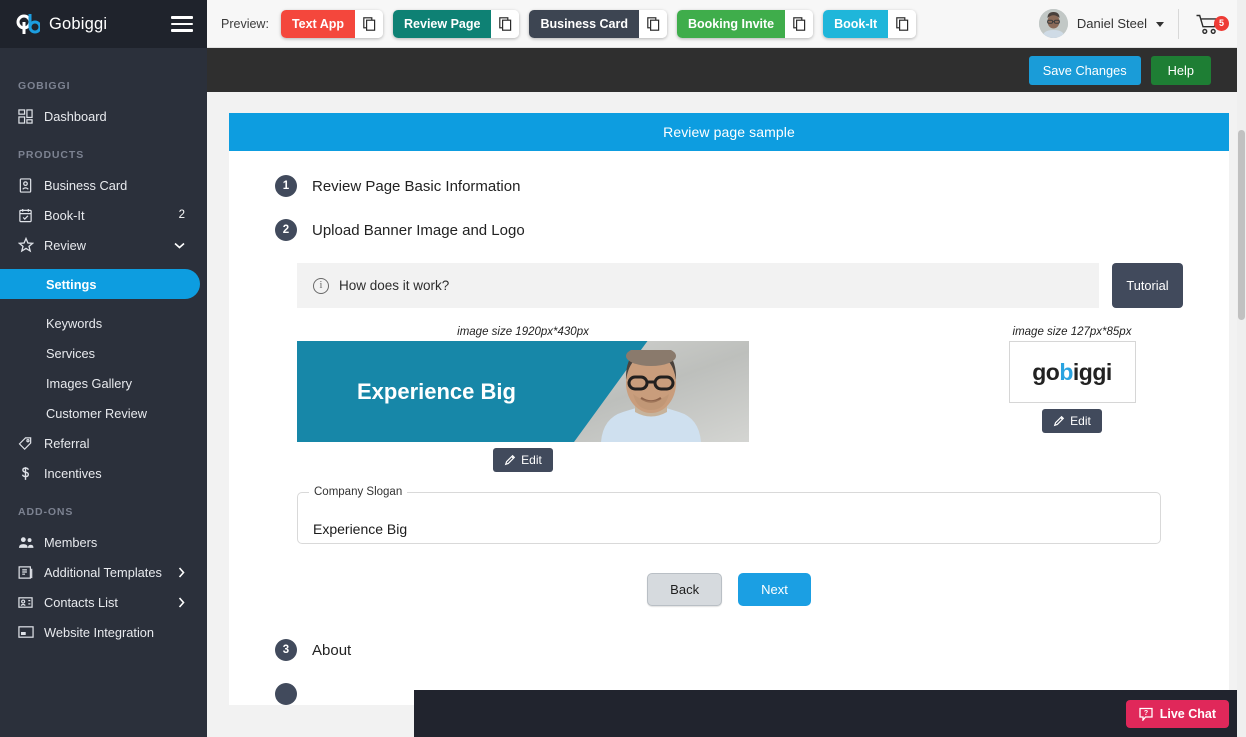 This screenshot has width=1246, height=737. Describe the element at coordinates (245, 23) in the screenshot. I see `preview-label: Preview:` at that location.